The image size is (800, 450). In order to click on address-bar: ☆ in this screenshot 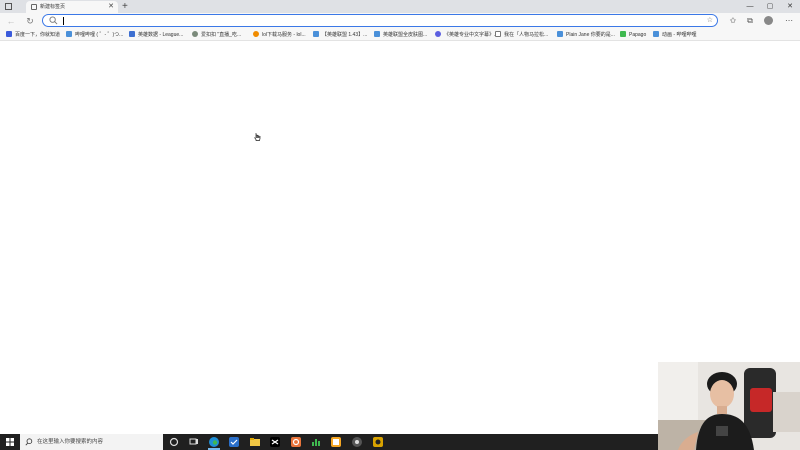, I will do `click(380, 20)`.